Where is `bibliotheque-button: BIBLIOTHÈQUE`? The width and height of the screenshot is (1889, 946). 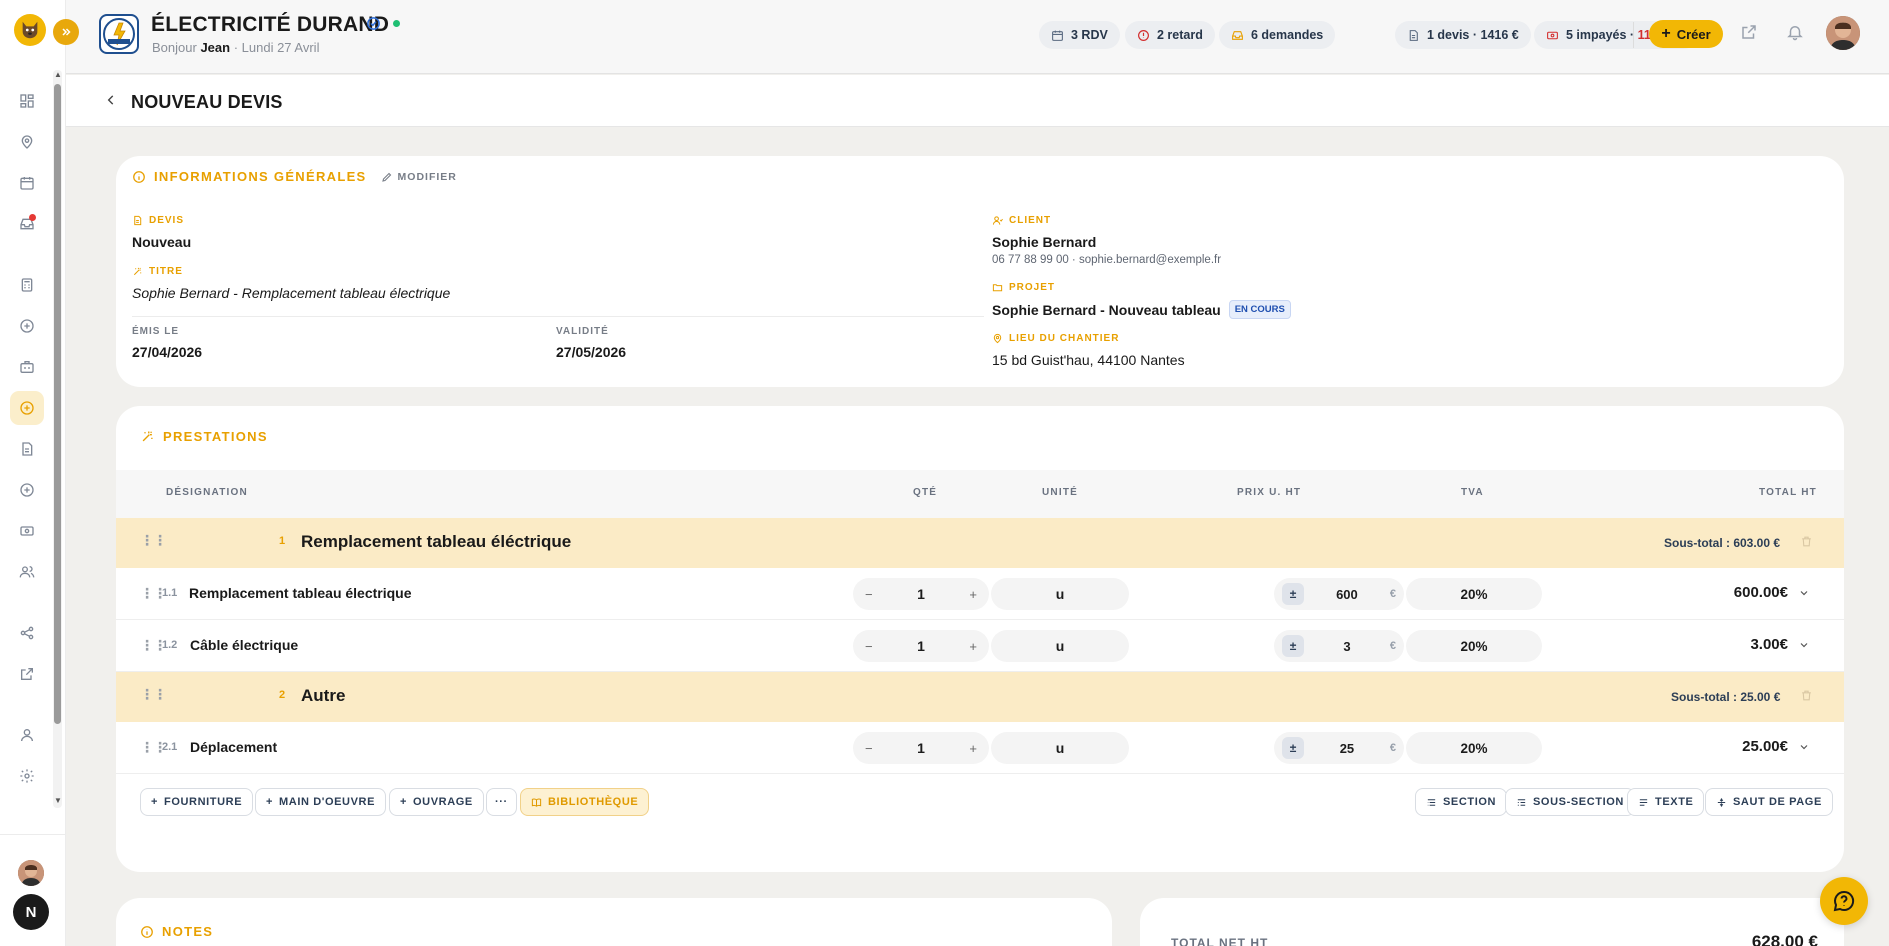
bibliotheque-button: BIBLIOTHÈQUE is located at coordinates (585, 802).